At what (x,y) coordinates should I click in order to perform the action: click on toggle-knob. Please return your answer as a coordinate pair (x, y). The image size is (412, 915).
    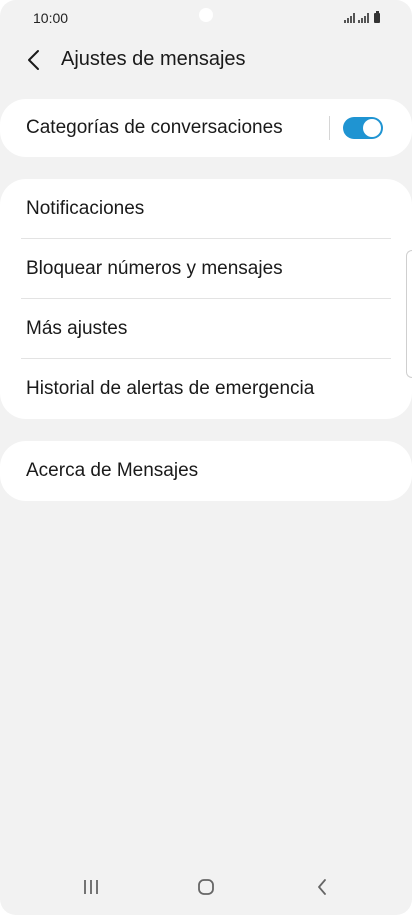
    Looking at the image, I should click on (372, 128).